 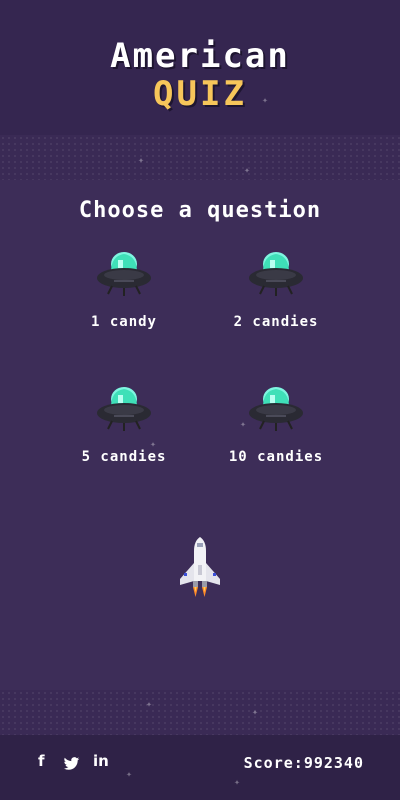 I want to click on option-label: 10 candies, so click(x=276, y=457).